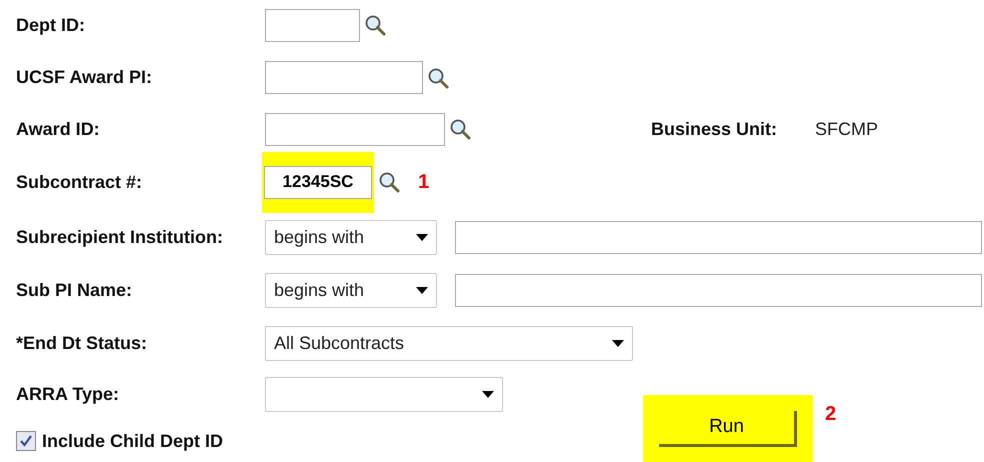 This screenshot has width=984, height=462. Describe the element at coordinates (74, 290) in the screenshot. I see `field-label: Sub PI Name:` at that location.